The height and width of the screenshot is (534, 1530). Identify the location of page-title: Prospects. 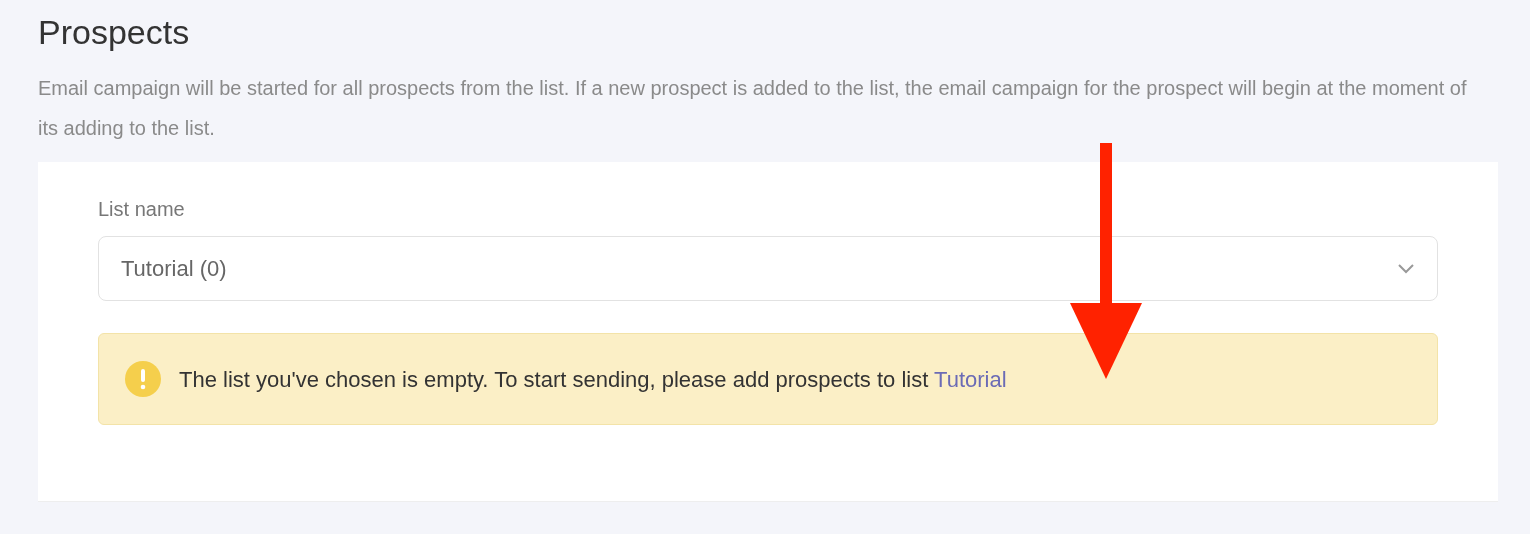
(114, 32).